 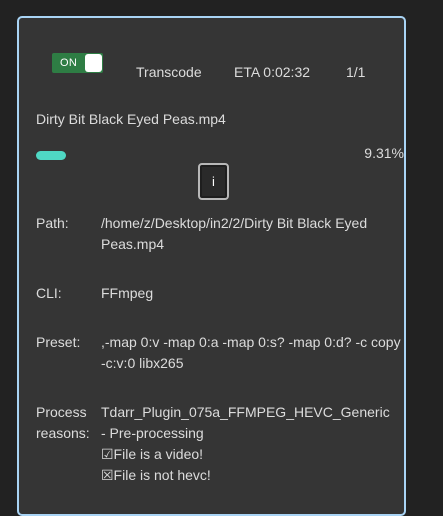 What do you see at coordinates (245, 412) in the screenshot?
I see `reason-item: Tdarr_Plugin_075a_FFMPEG_HEVC_Generic` at bounding box center [245, 412].